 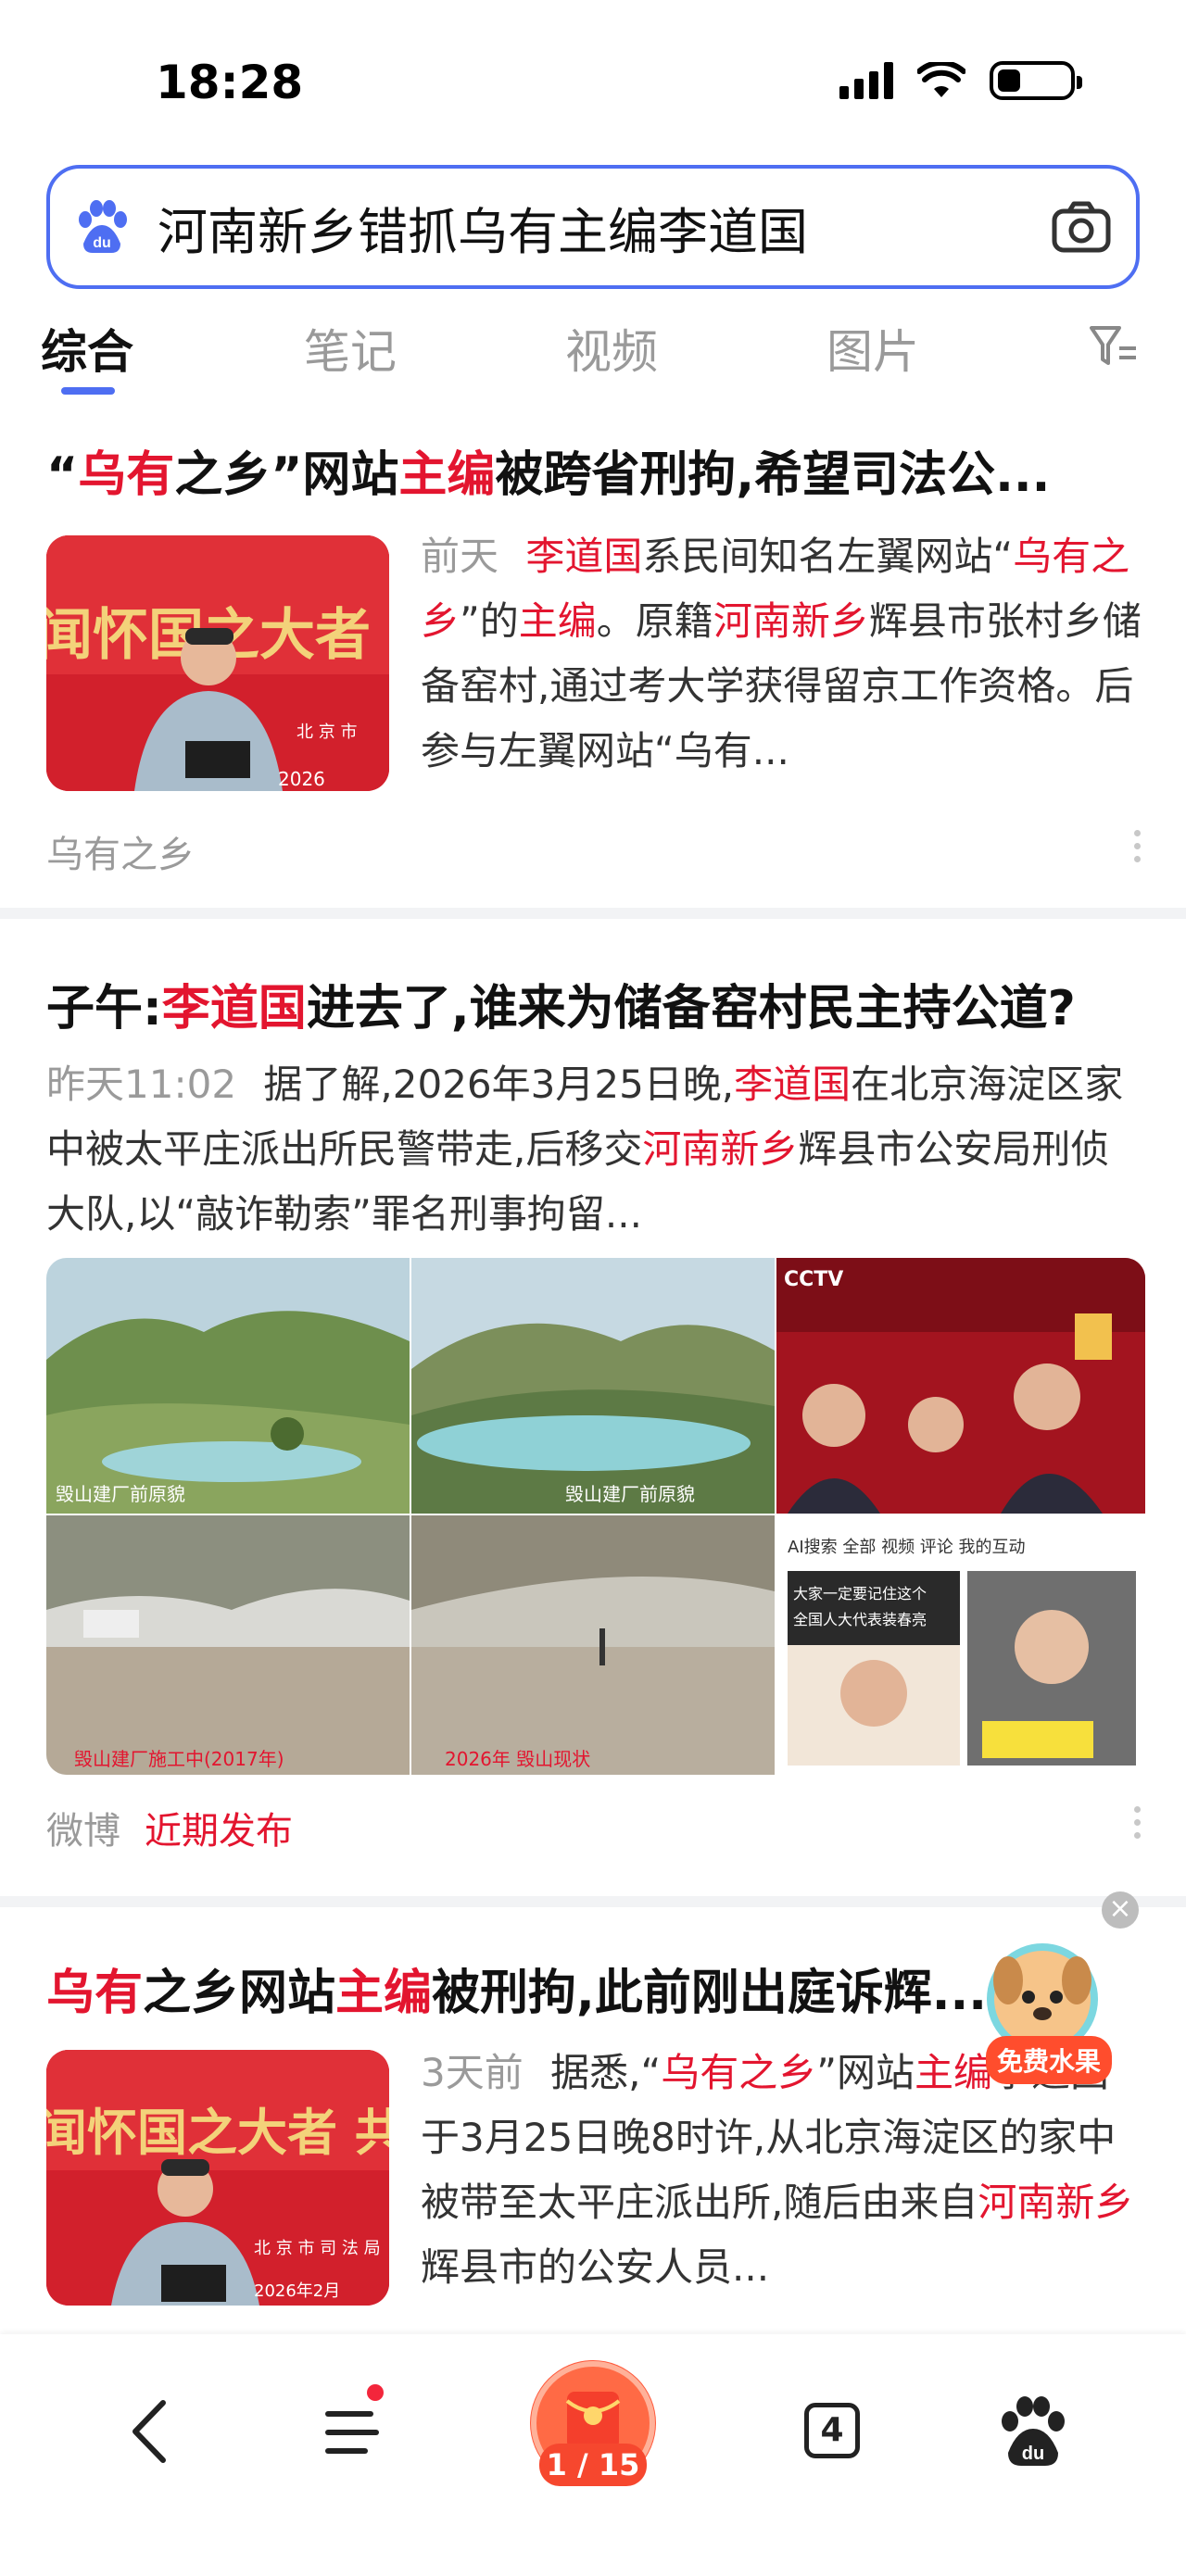 What do you see at coordinates (1049, 2060) in the screenshot?
I see `free-fruit-label: 免费水果` at bounding box center [1049, 2060].